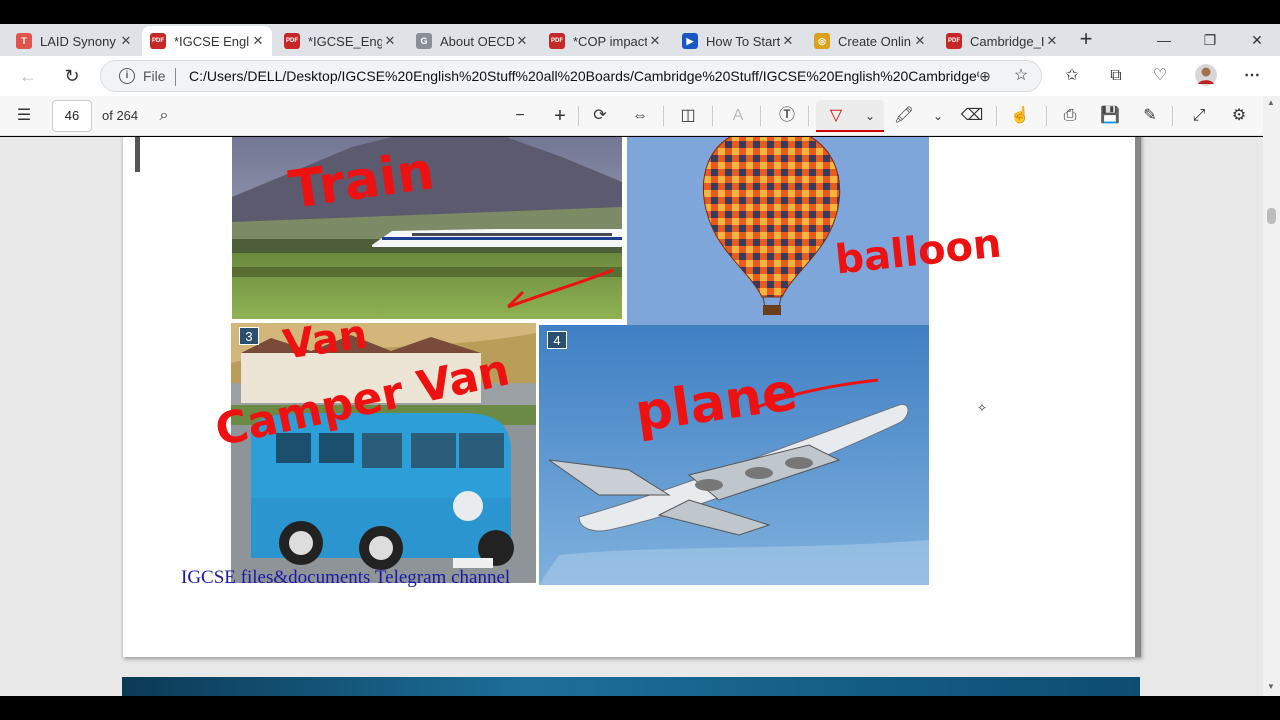 The height and width of the screenshot is (720, 1280). I want to click on tab-igcse-engl: PDF *IGCSE_Engl ✕, so click(340, 41).